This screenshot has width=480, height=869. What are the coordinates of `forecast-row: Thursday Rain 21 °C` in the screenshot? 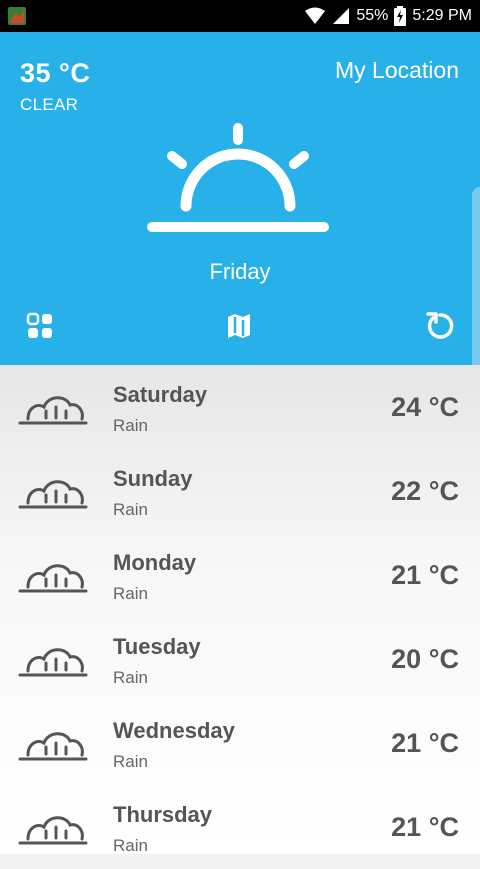 It's located at (240, 827).